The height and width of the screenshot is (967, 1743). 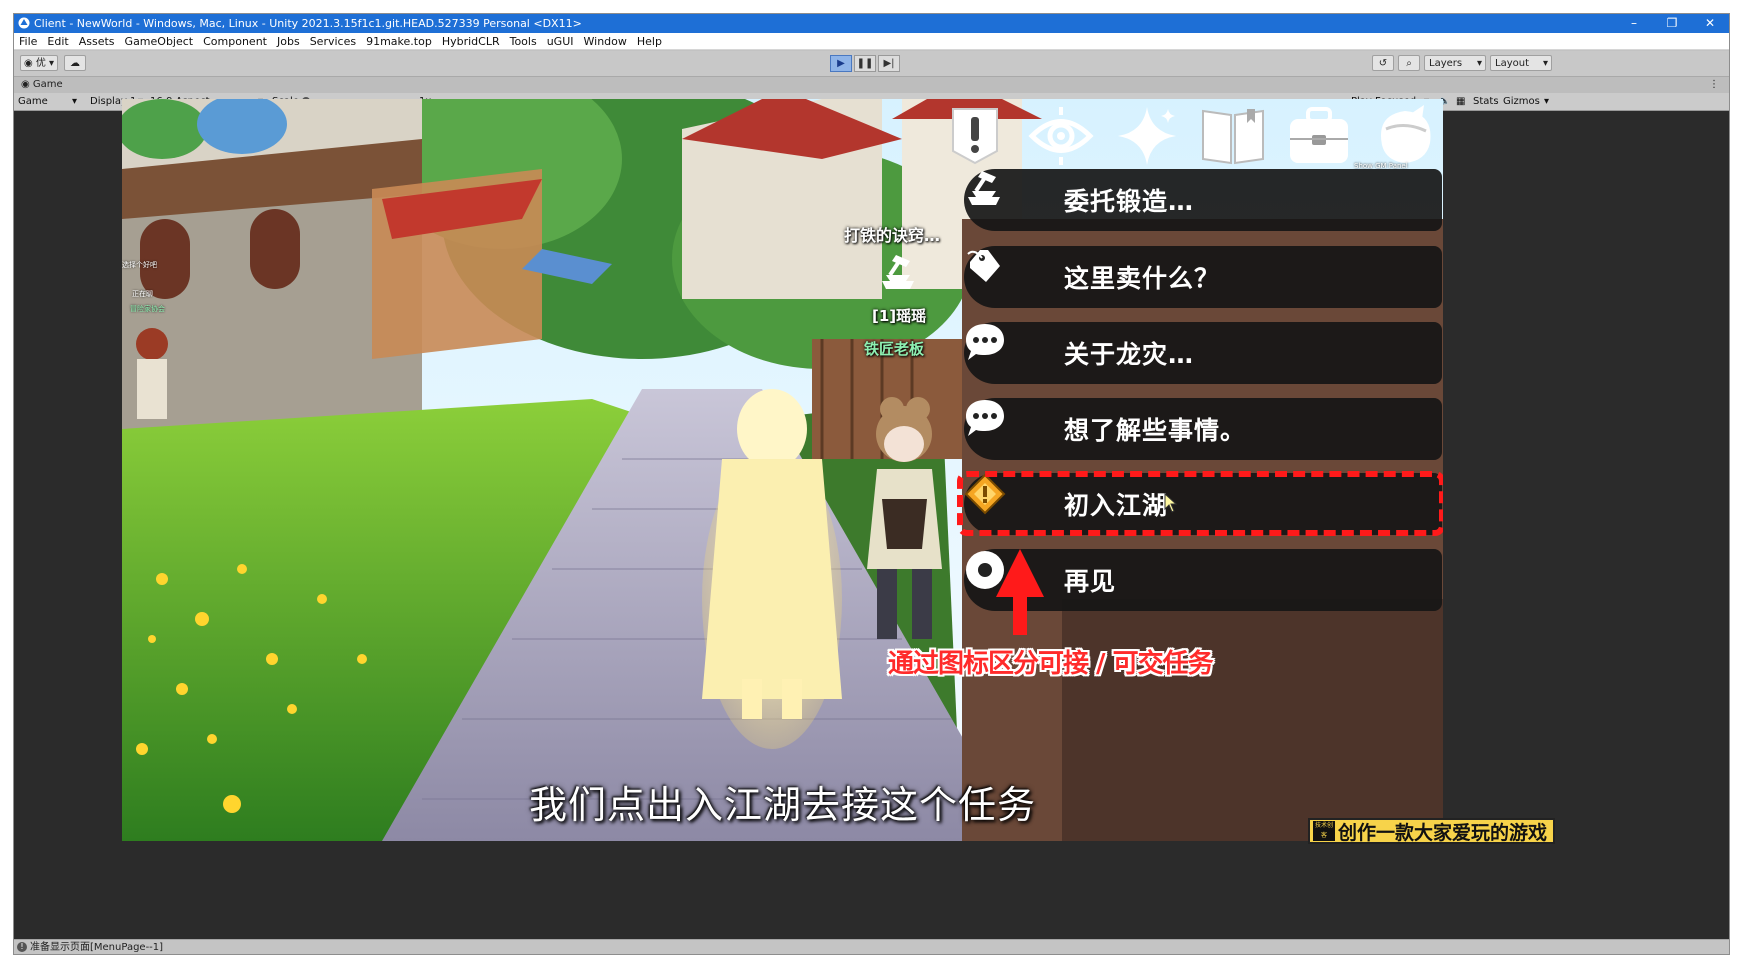 I want to click on npc-title: 铁匠老板, so click(x=894, y=349).